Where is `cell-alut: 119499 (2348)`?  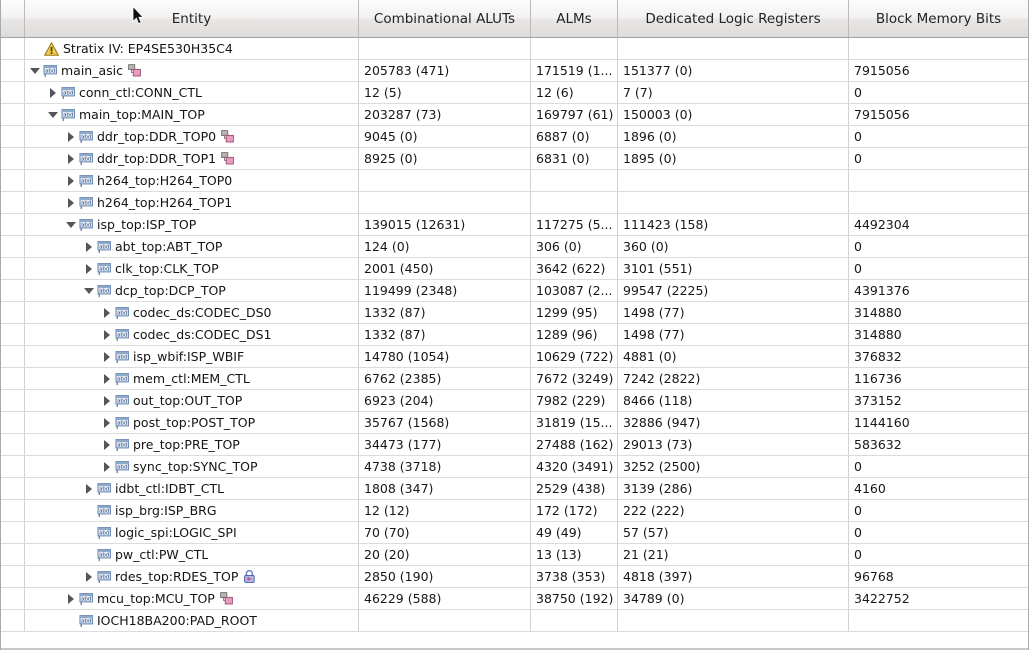 cell-alut: 119499 (2348) is located at coordinates (445, 290).